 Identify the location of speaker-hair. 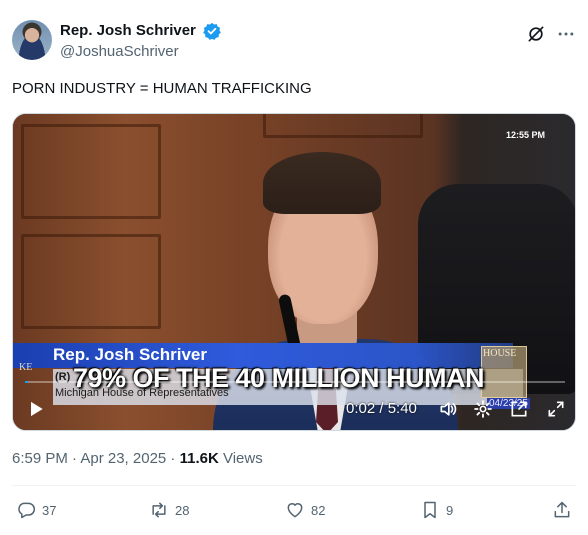
(322, 183).